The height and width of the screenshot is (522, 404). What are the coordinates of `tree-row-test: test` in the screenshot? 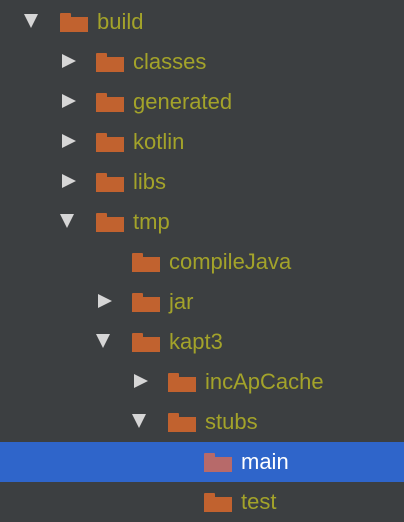 It's located at (202, 502).